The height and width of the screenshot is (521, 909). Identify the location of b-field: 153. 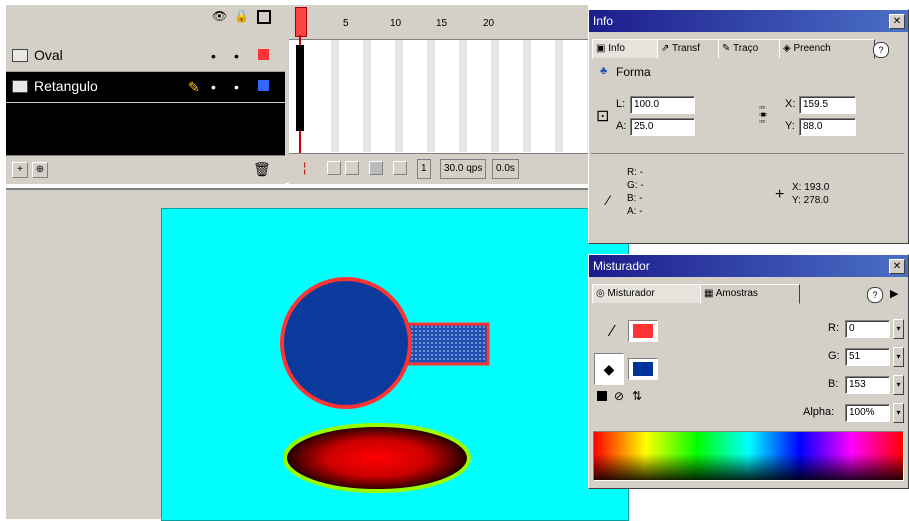
(867, 385).